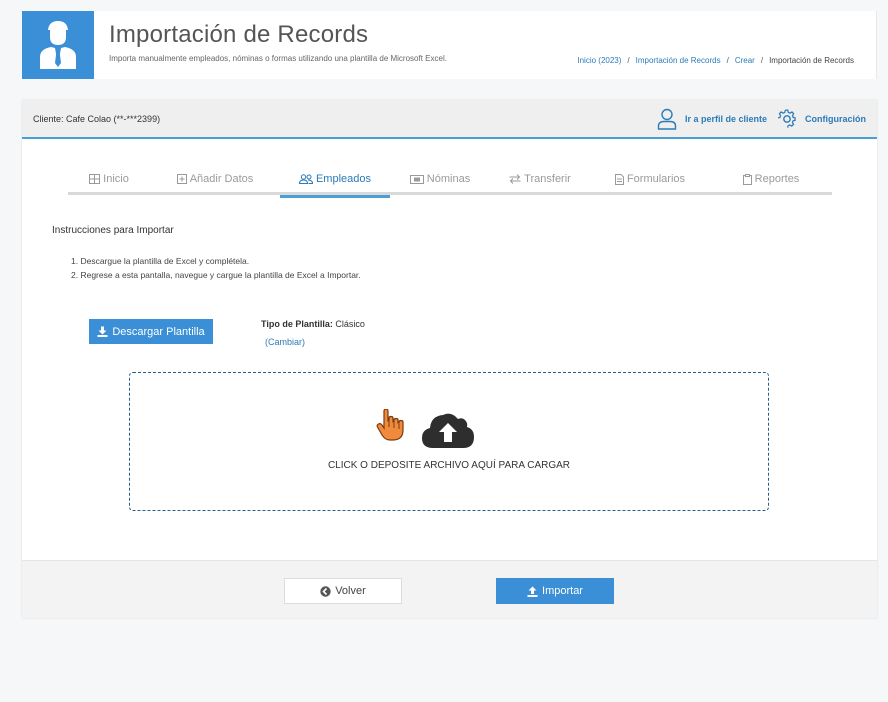 The width and height of the screenshot is (888, 702). What do you see at coordinates (95, 179) in the screenshot?
I see `grid-icon` at bounding box center [95, 179].